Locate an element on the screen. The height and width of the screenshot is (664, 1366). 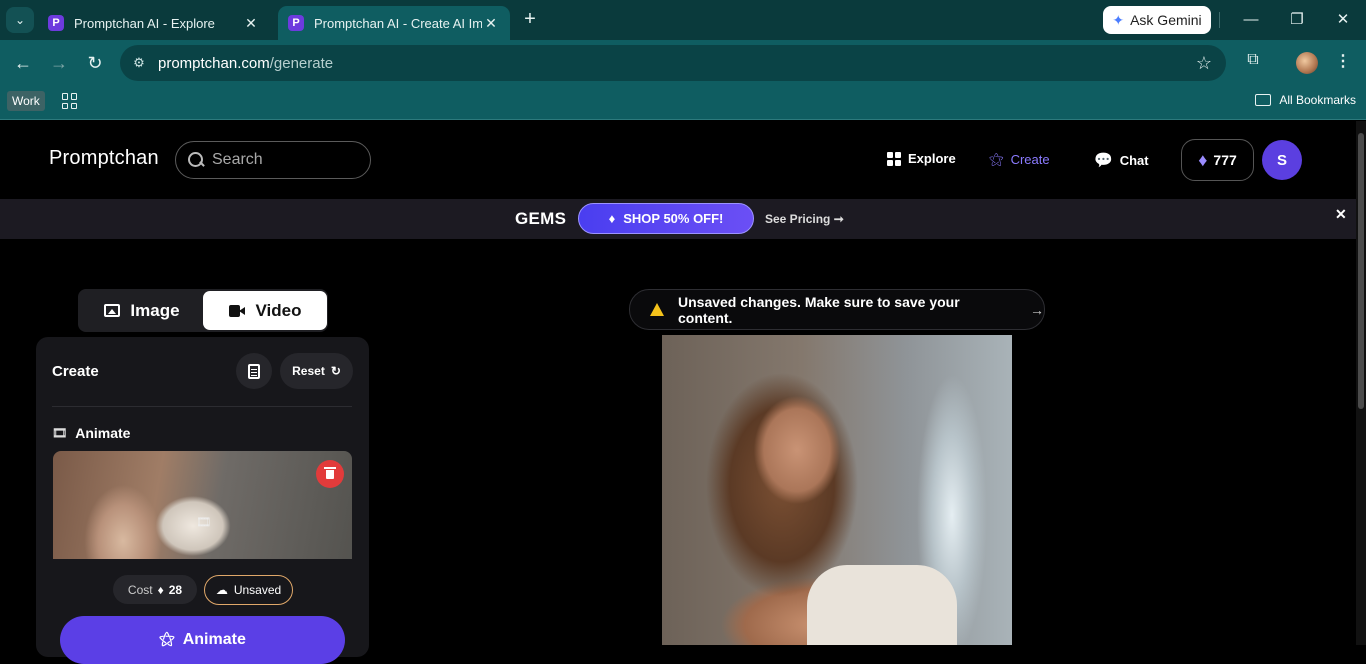
tab-video: Video is located at coordinates (265, 310).